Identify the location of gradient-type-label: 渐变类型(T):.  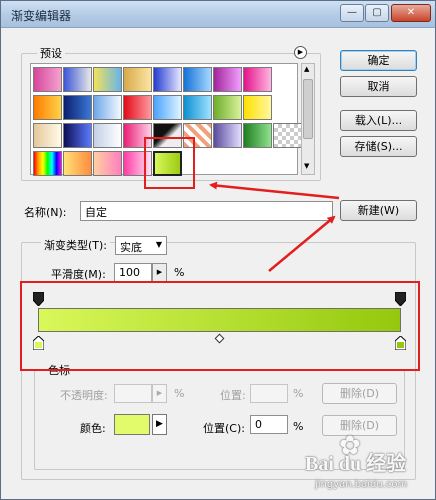
(76, 245).